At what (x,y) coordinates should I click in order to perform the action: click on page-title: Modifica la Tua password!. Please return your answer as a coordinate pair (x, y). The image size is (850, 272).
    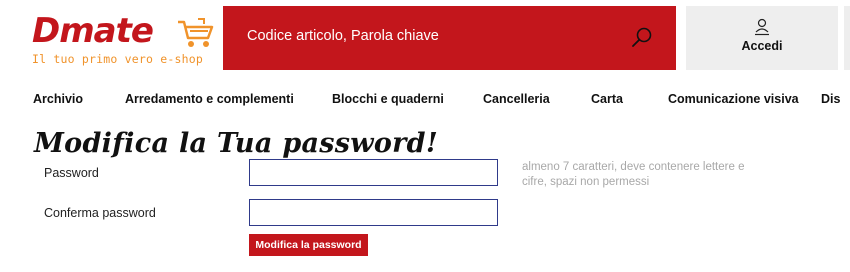
    Looking at the image, I should click on (236, 143).